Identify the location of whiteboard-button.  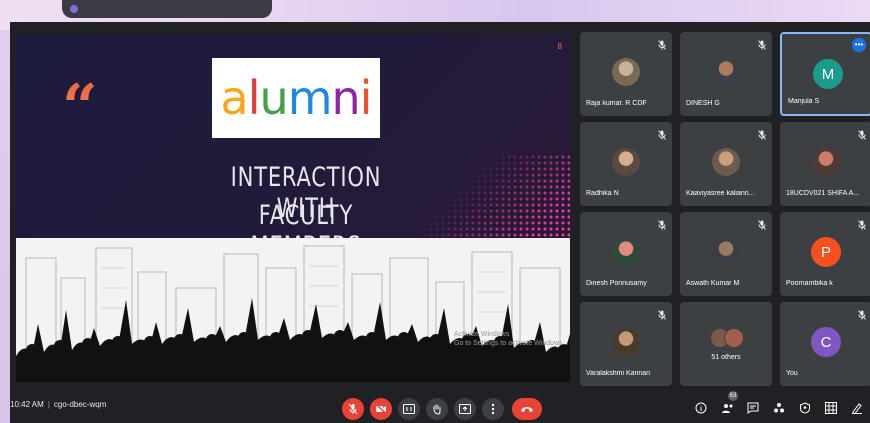
(857, 408).